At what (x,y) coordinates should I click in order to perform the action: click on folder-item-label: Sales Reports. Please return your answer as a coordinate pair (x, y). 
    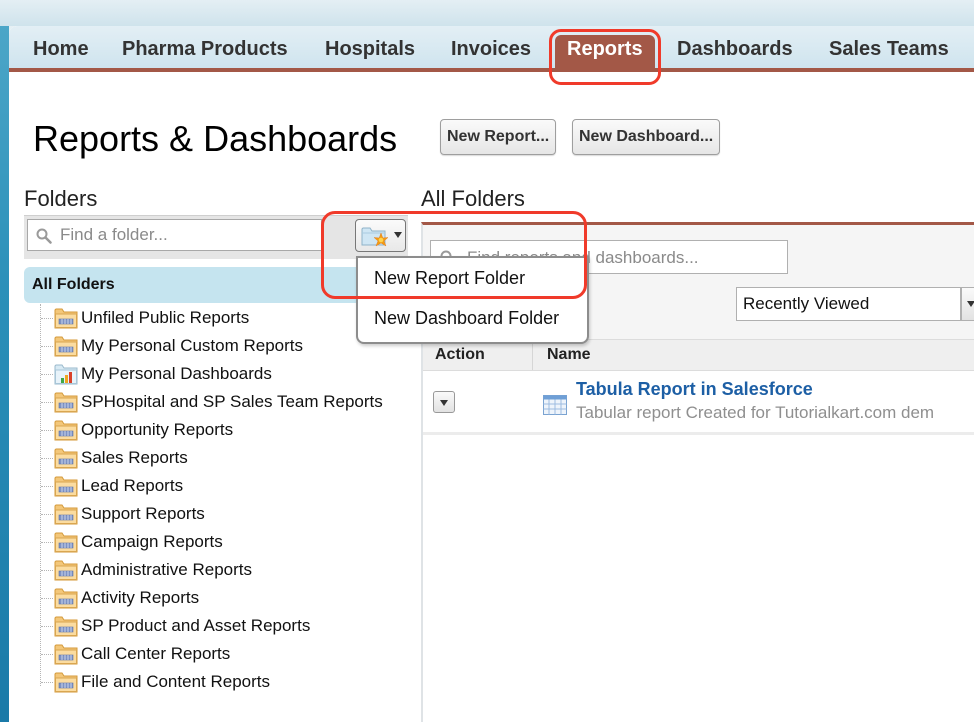
    Looking at the image, I should click on (134, 457).